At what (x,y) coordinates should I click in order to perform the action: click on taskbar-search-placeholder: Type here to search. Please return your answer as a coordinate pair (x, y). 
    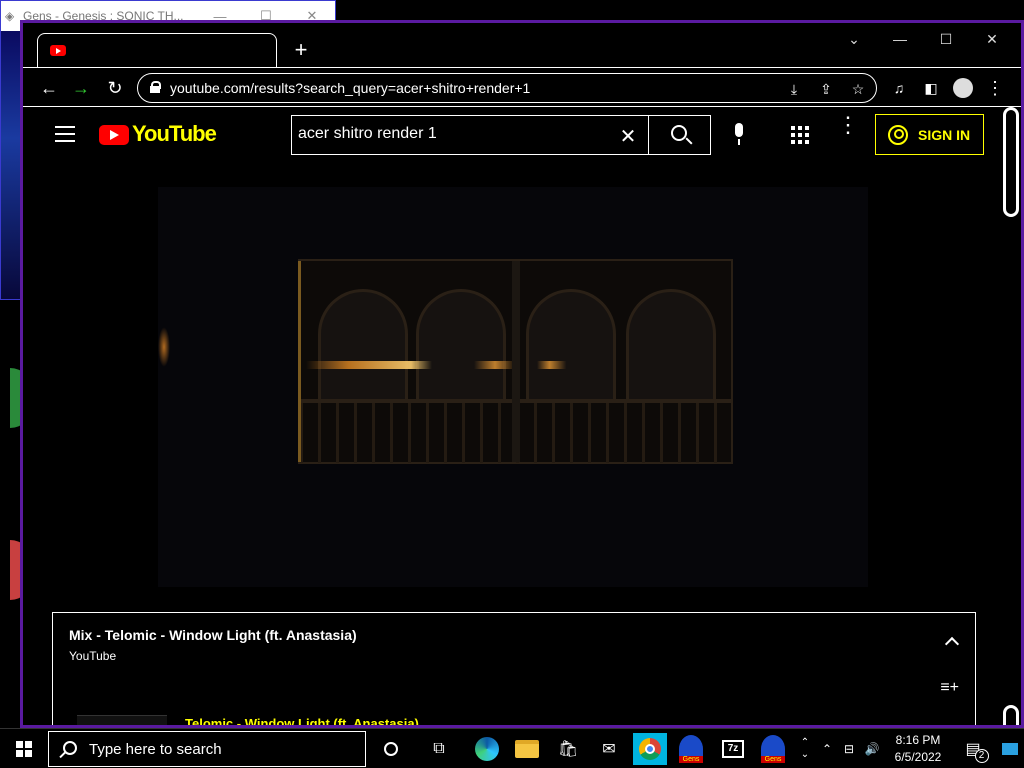
    Looking at the image, I should click on (155, 749).